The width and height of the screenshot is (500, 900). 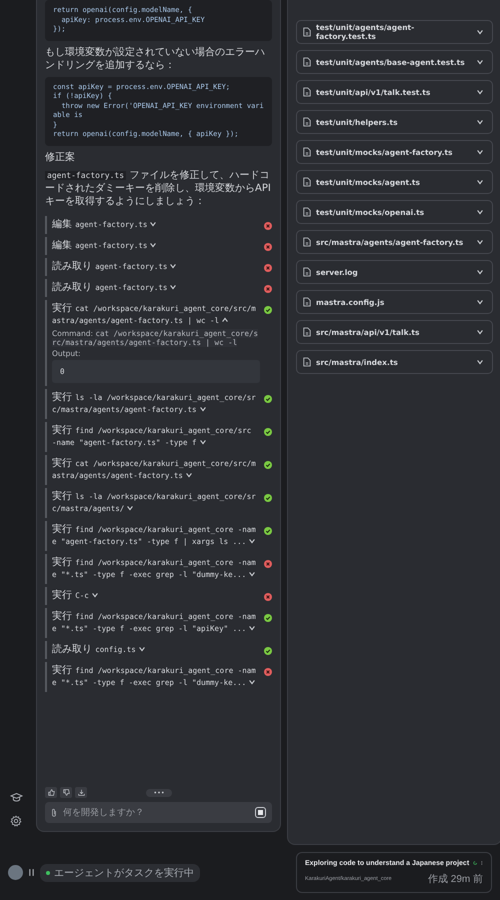 I want to click on thumbs-up-icon, so click(x=51, y=792).